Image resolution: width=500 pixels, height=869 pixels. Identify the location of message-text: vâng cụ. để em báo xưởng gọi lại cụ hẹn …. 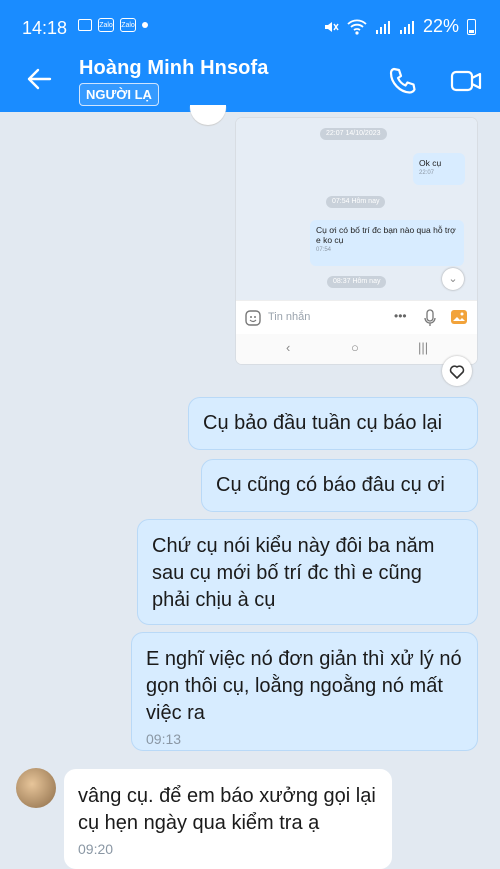
(227, 809).